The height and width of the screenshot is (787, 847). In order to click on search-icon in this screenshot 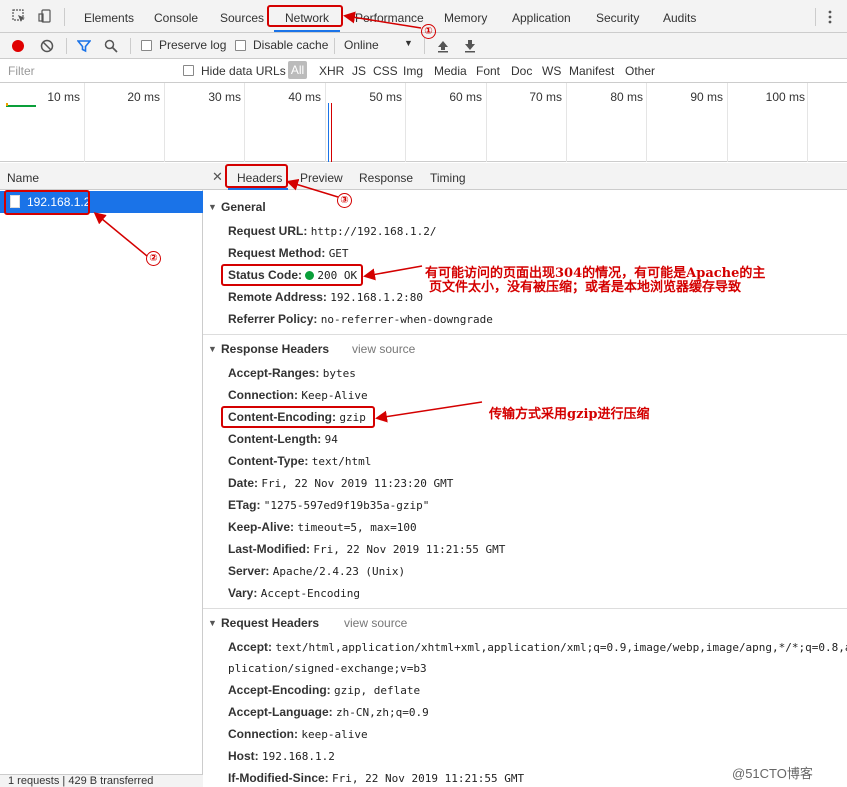, I will do `click(111, 46)`.